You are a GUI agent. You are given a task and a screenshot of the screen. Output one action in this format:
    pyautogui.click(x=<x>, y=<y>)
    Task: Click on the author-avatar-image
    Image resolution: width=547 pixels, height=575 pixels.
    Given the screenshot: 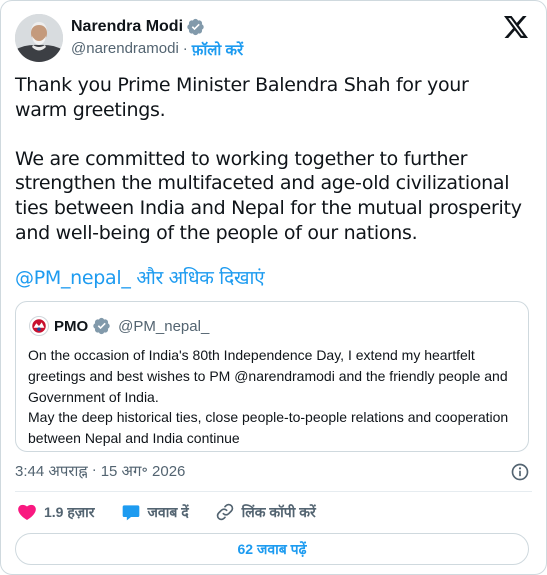 What is the action you would take?
    pyautogui.click(x=39, y=38)
    